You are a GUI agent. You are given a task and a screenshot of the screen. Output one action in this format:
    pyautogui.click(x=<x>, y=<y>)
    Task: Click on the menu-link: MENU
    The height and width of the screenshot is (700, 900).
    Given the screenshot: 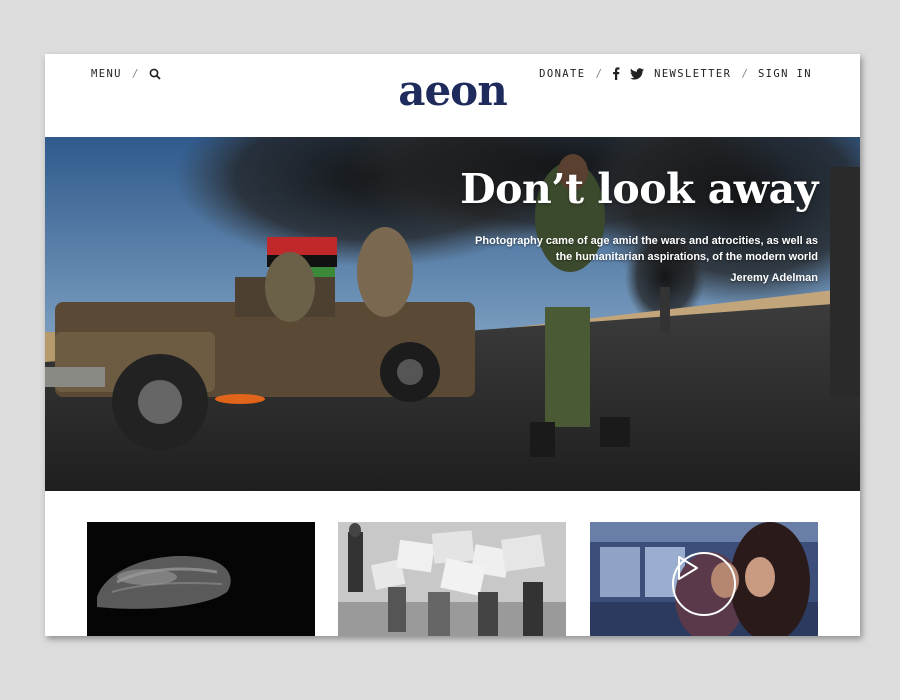 What is the action you would take?
    pyautogui.click(x=106, y=74)
    